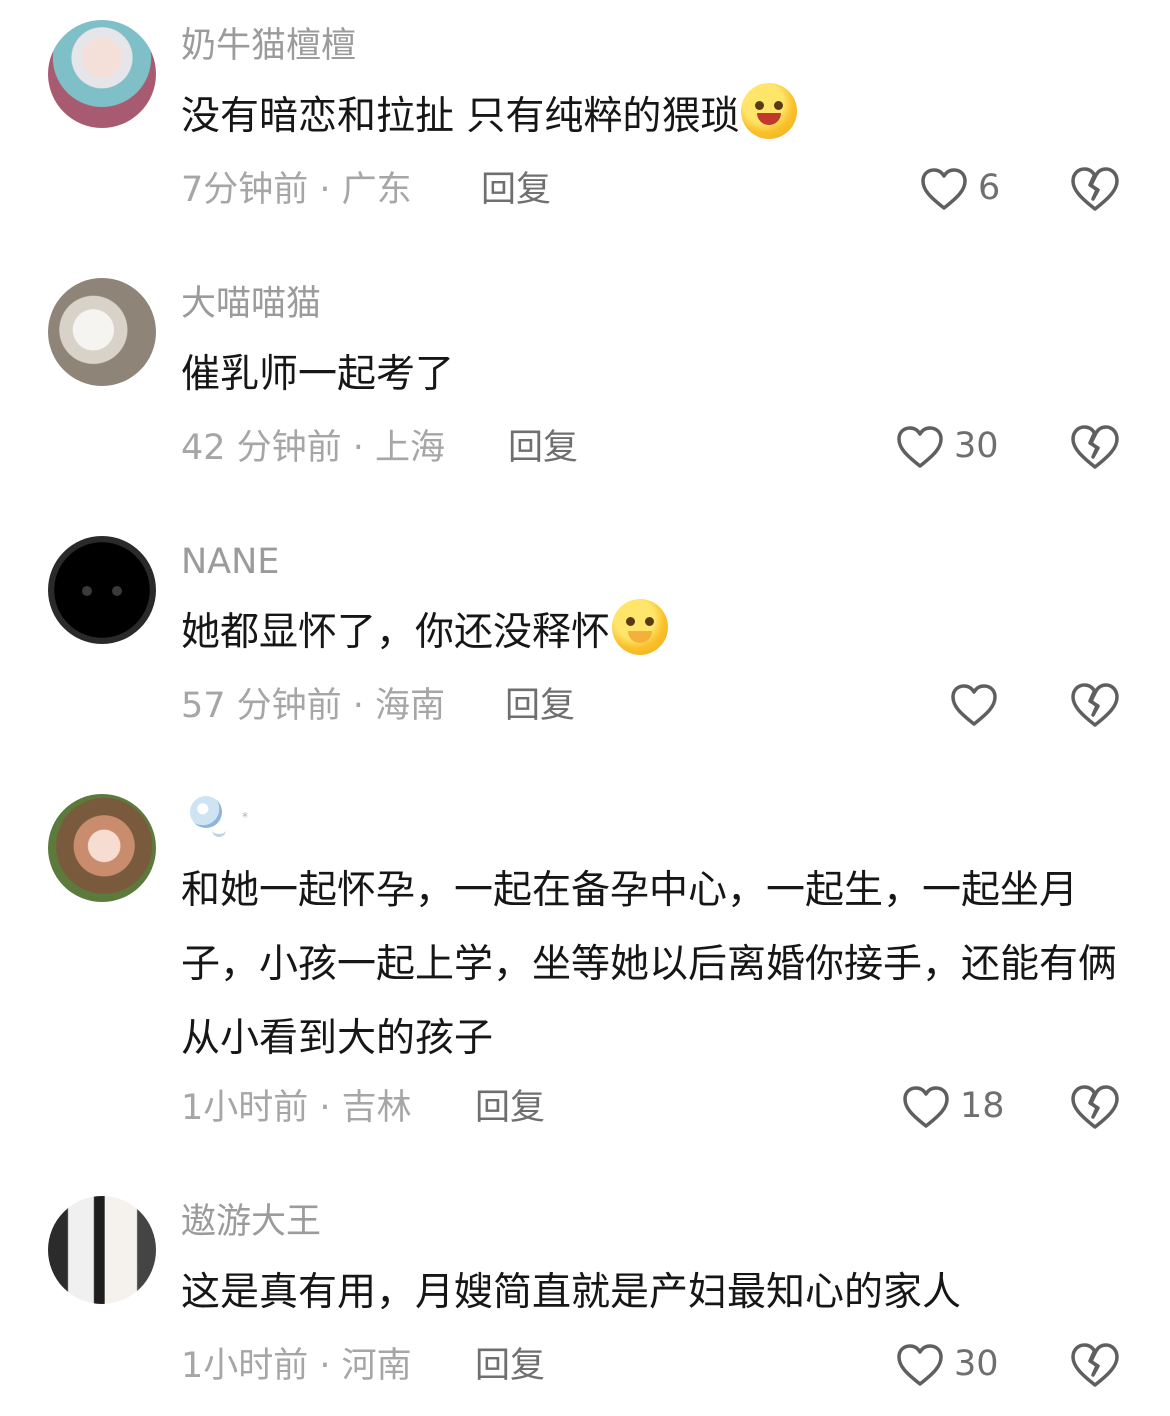 The width and height of the screenshot is (1170, 1416). What do you see at coordinates (230, 562) in the screenshot?
I see `username: NANE` at bounding box center [230, 562].